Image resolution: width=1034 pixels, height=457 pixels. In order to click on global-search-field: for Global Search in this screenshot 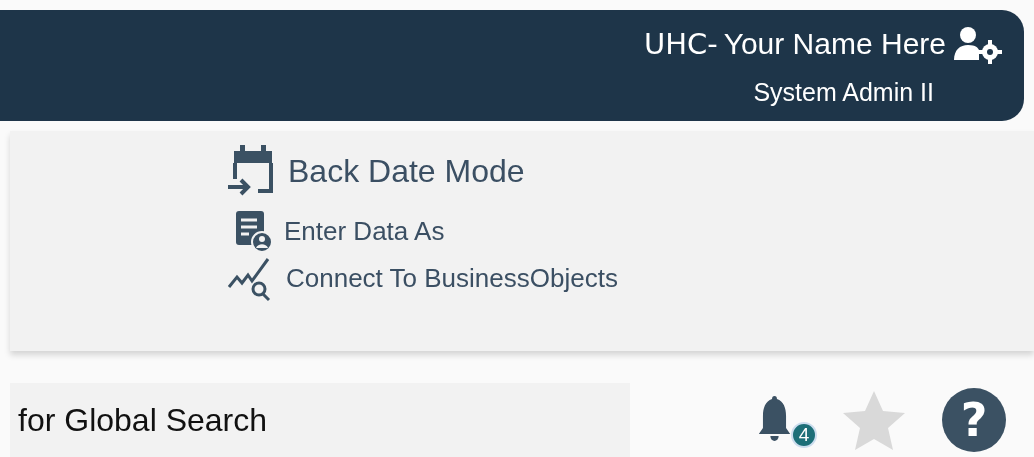, I will do `click(320, 420)`.